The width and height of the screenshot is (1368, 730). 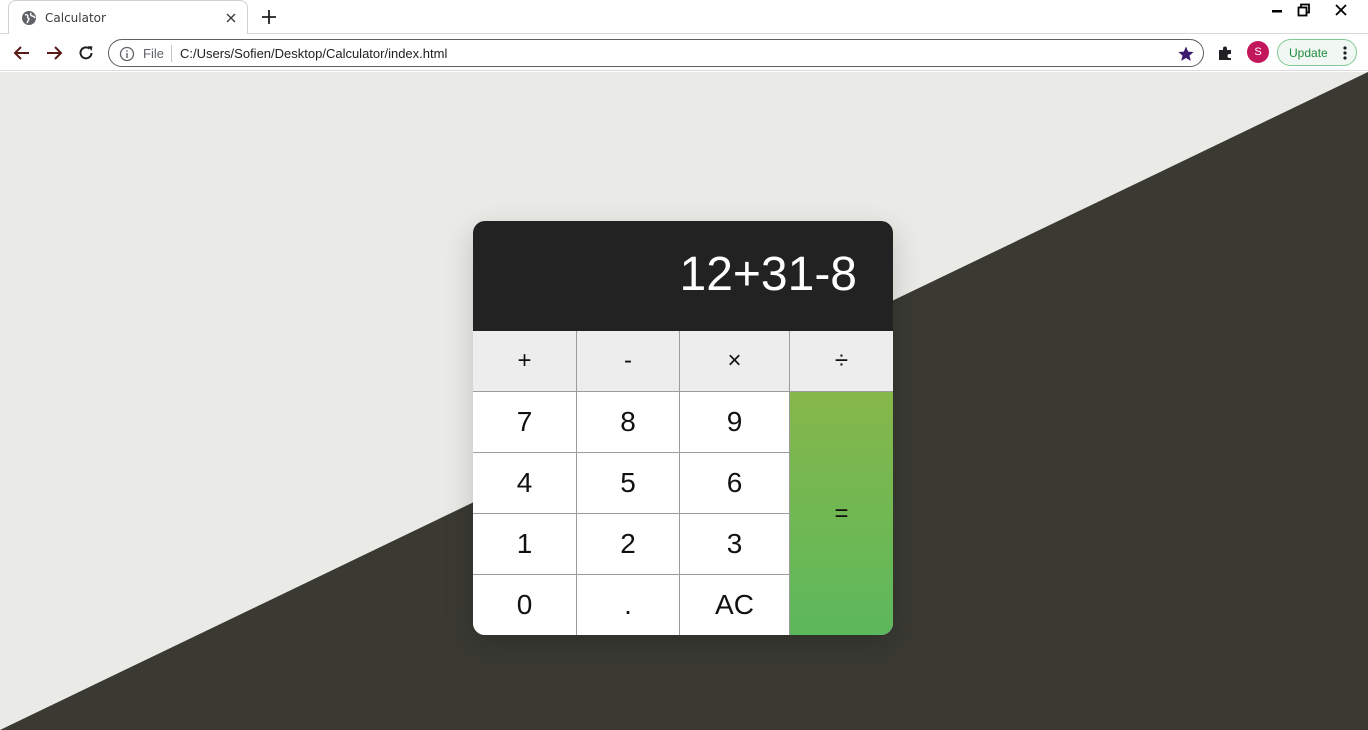 I want to click on digit-4-button: 4, so click(x=525, y=483).